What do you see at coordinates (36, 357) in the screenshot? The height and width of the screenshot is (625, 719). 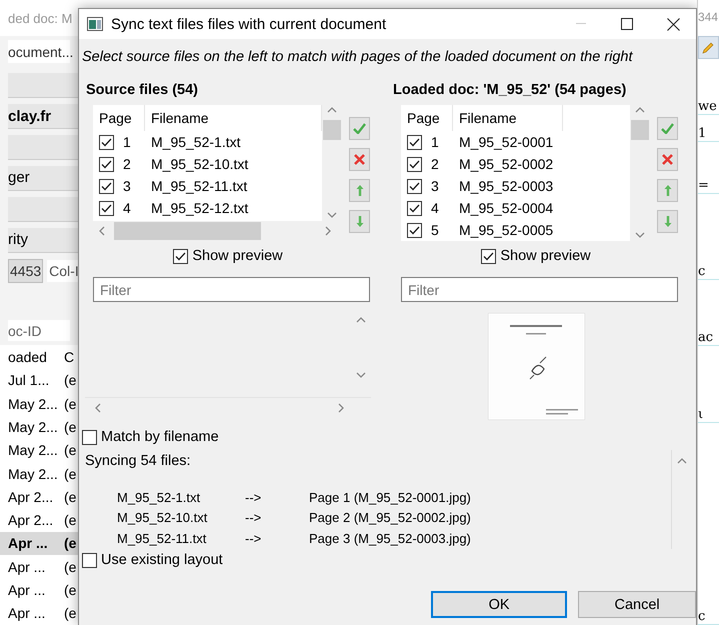 I see `column-header: oaded` at bounding box center [36, 357].